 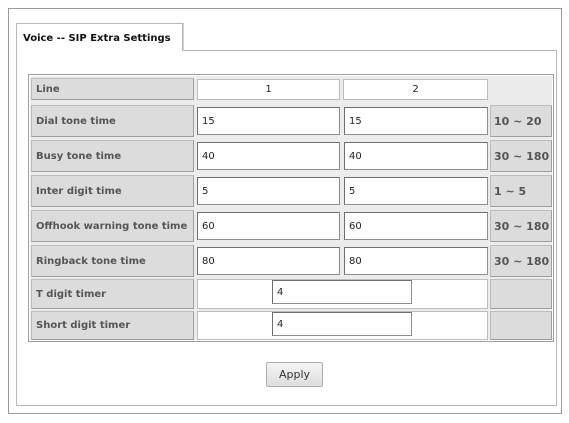 I want to click on busy-tone-time-line2-input: 40, so click(x=416, y=156).